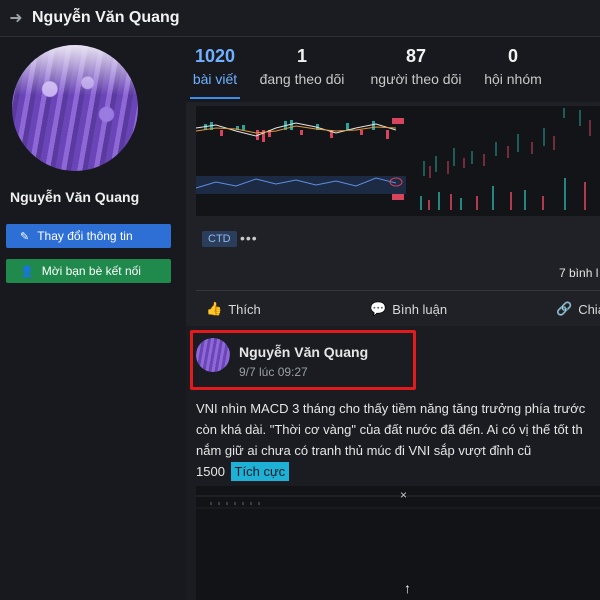 Image resolution: width=600 pixels, height=600 pixels. I want to click on groups-label: hội nhóm, so click(513, 79).